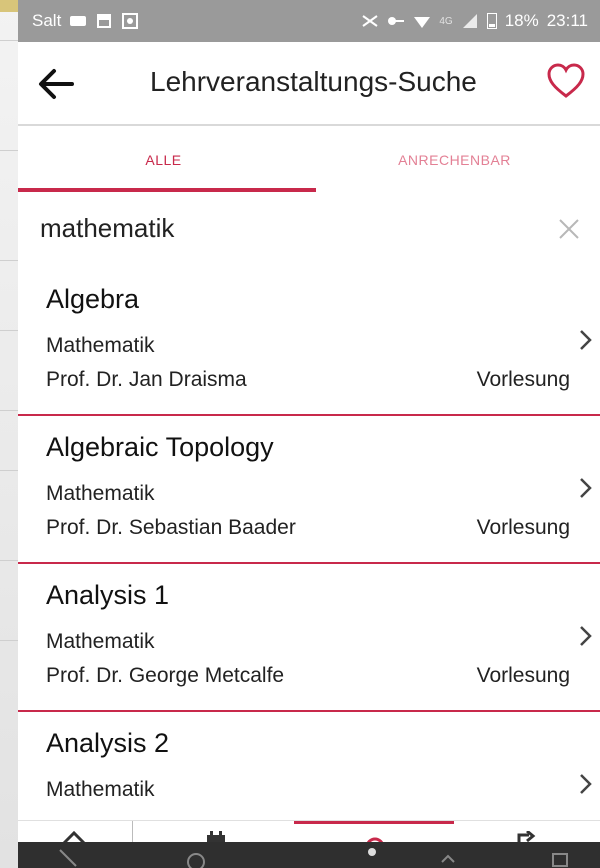 Image resolution: width=600 pixels, height=868 pixels. I want to click on search-bar, so click(309, 230).